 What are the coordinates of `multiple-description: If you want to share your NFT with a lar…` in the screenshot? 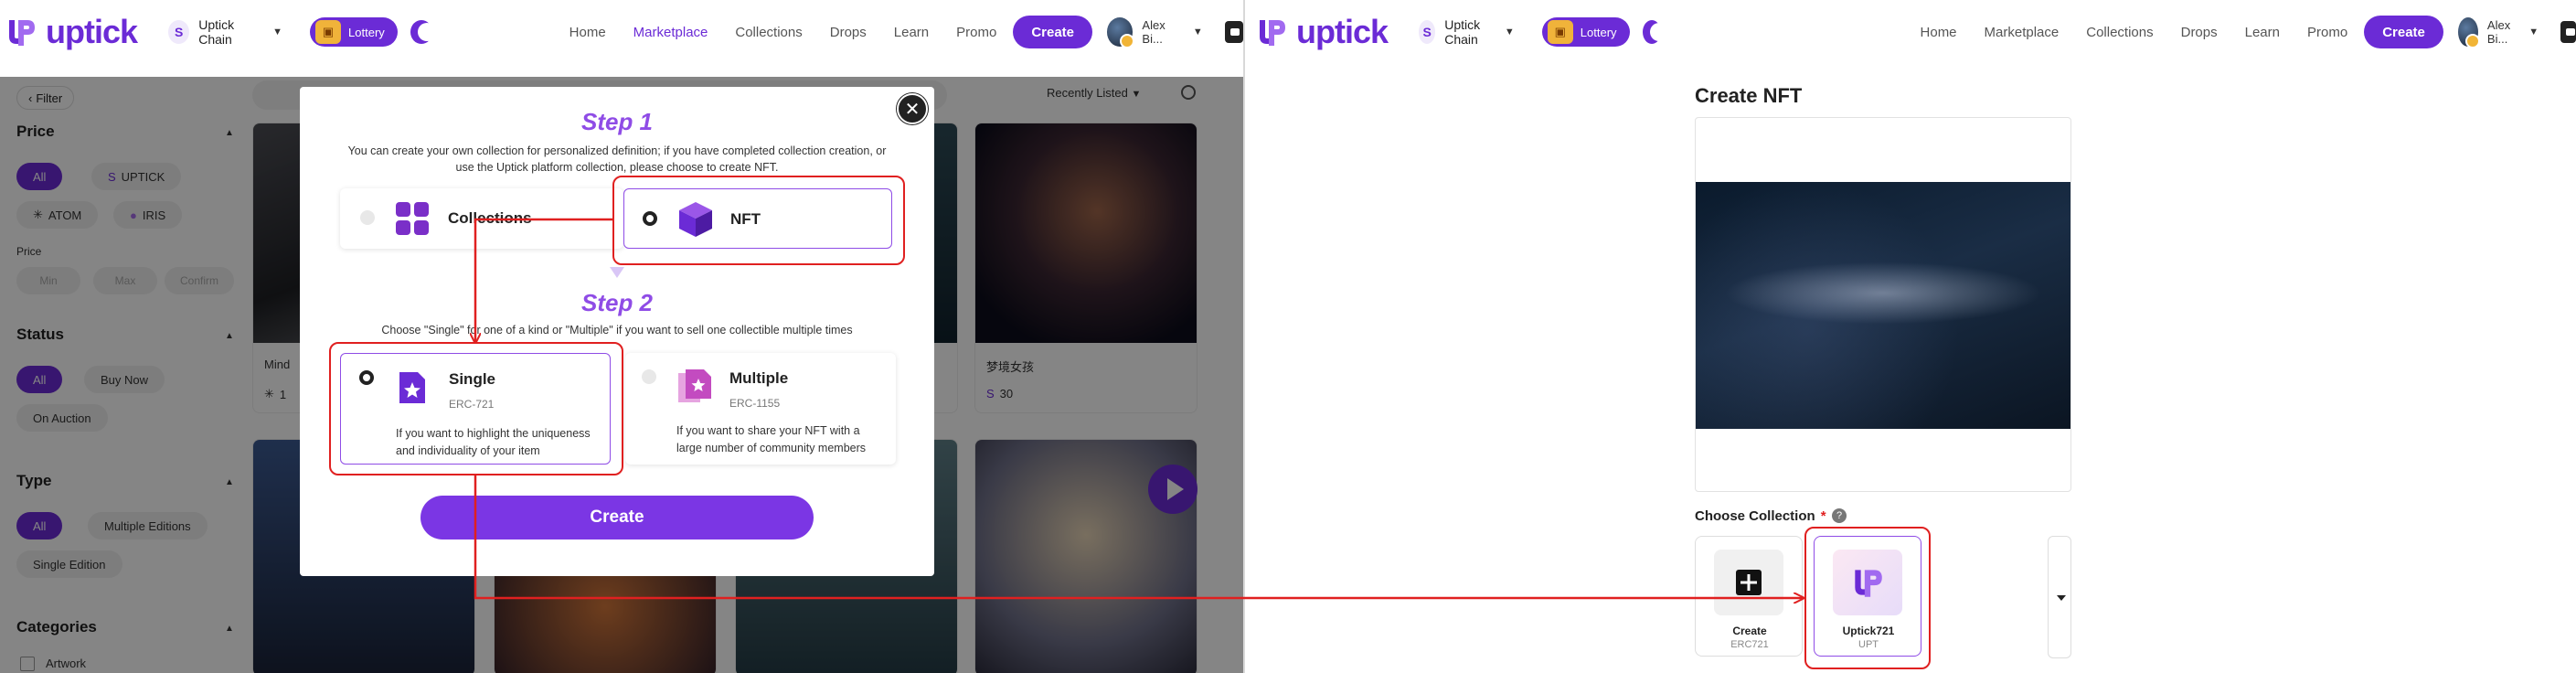 It's located at (771, 439).